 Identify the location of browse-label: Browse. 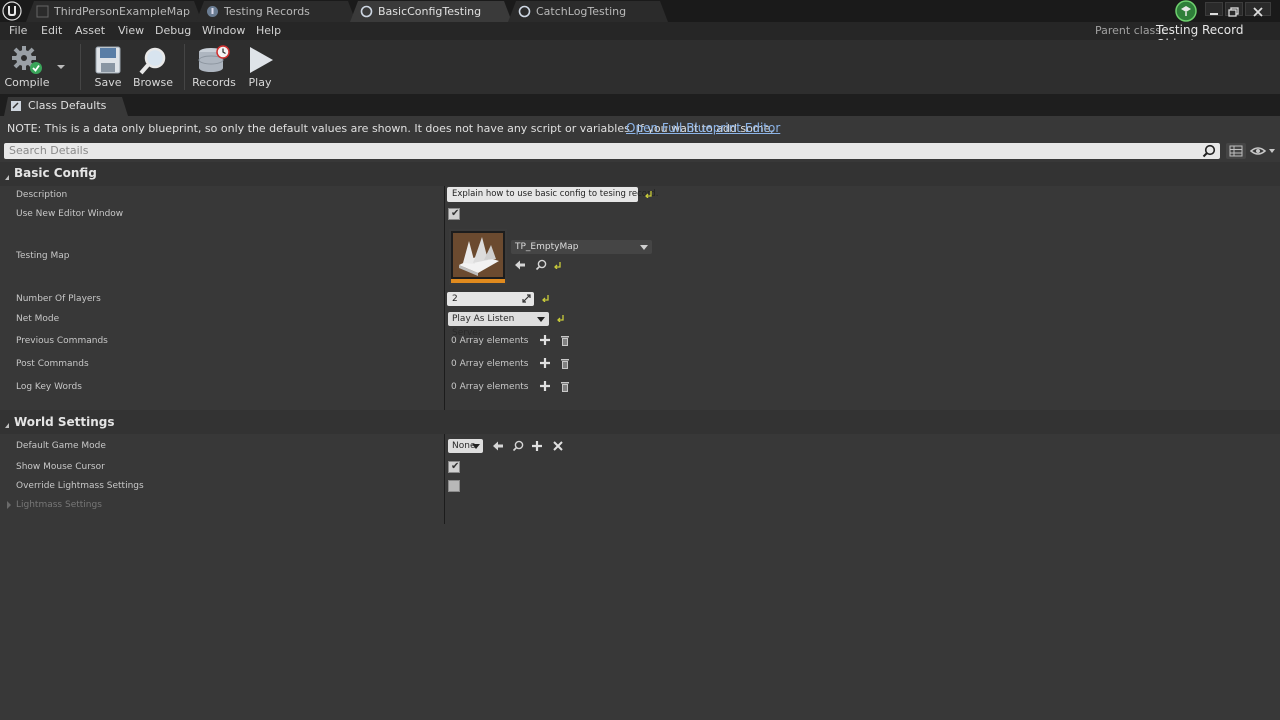
(153, 82).